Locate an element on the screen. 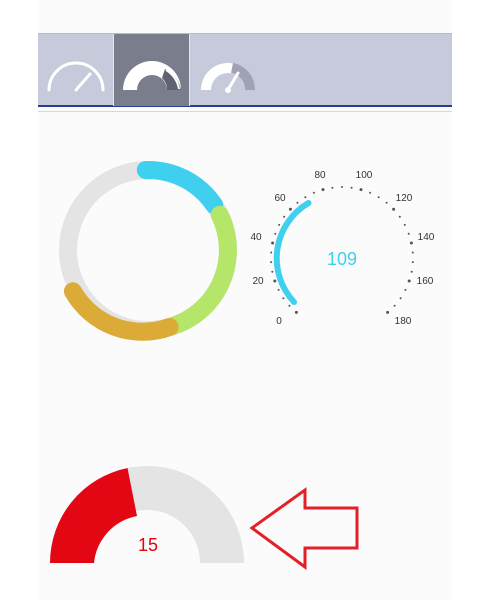 The height and width of the screenshot is (600, 478). speedometer-tick-label-80: 80 is located at coordinates (320, 175).